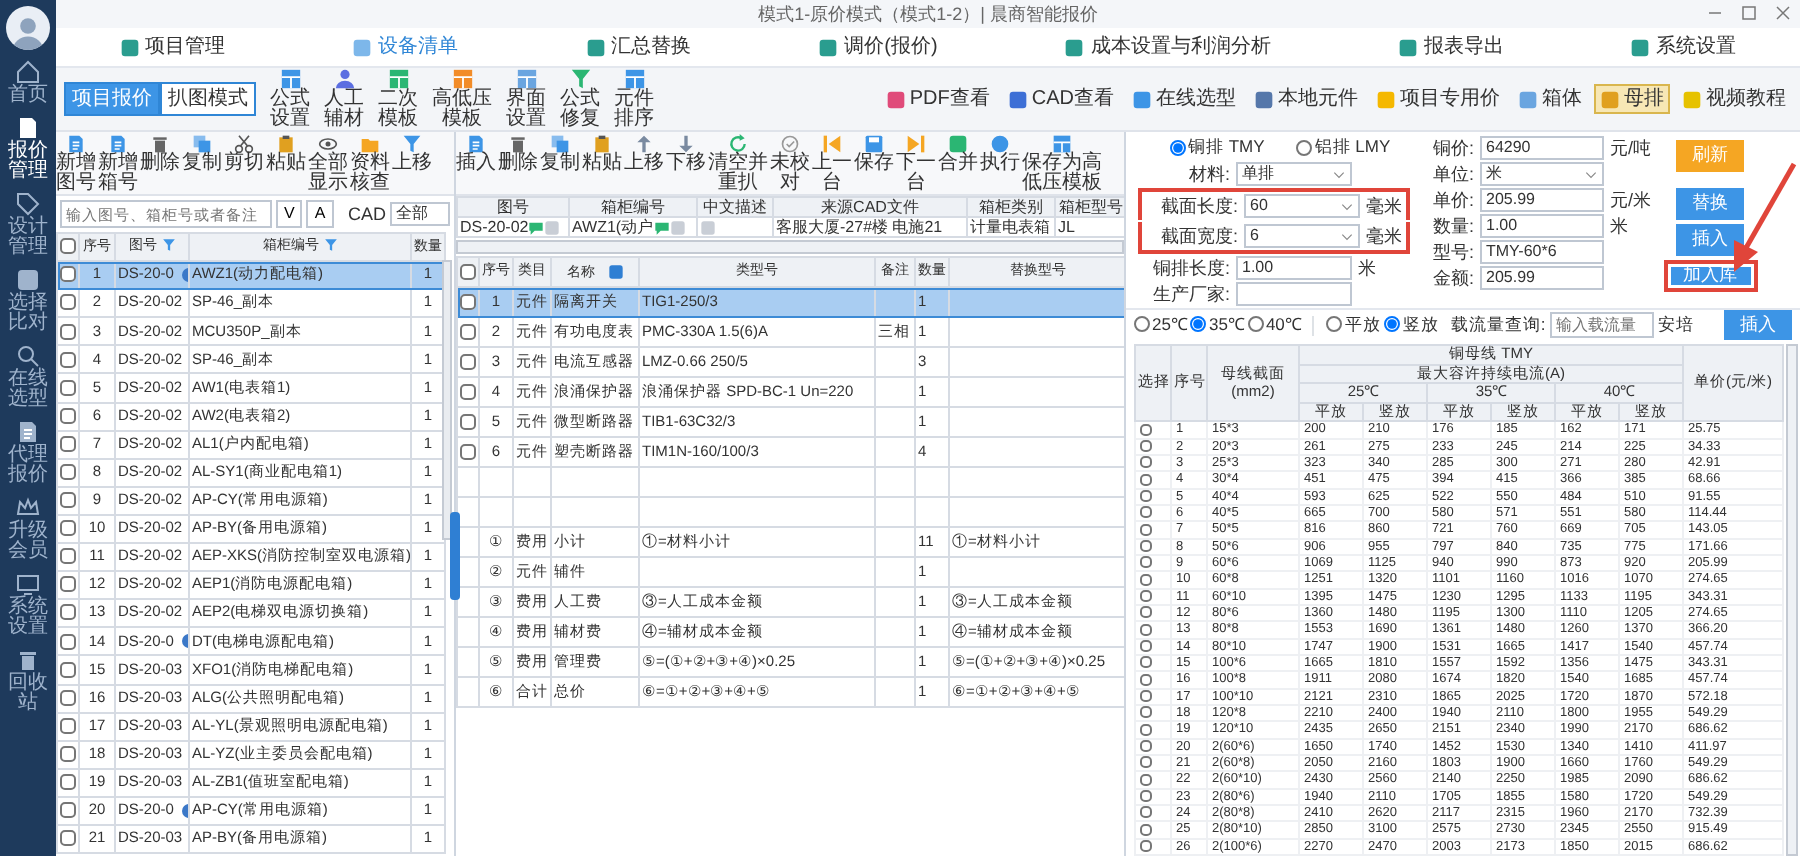 The height and width of the screenshot is (856, 1800). What do you see at coordinates (28, 225) in the screenshot?
I see `sidebar-item: 设计管理` at bounding box center [28, 225].